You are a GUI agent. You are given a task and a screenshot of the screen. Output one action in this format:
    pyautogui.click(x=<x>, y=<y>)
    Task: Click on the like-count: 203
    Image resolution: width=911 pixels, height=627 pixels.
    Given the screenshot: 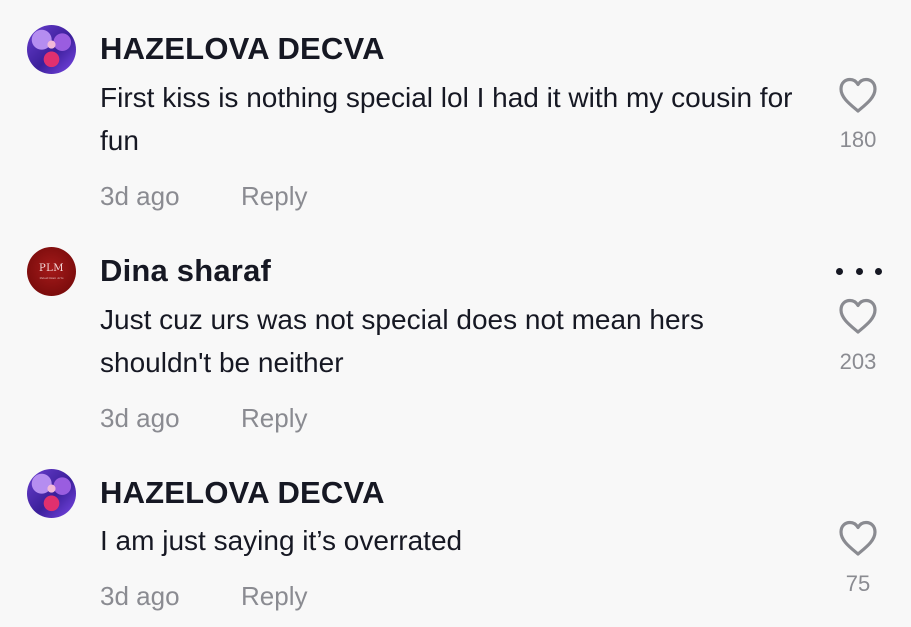 What is the action you would take?
    pyautogui.click(x=858, y=361)
    